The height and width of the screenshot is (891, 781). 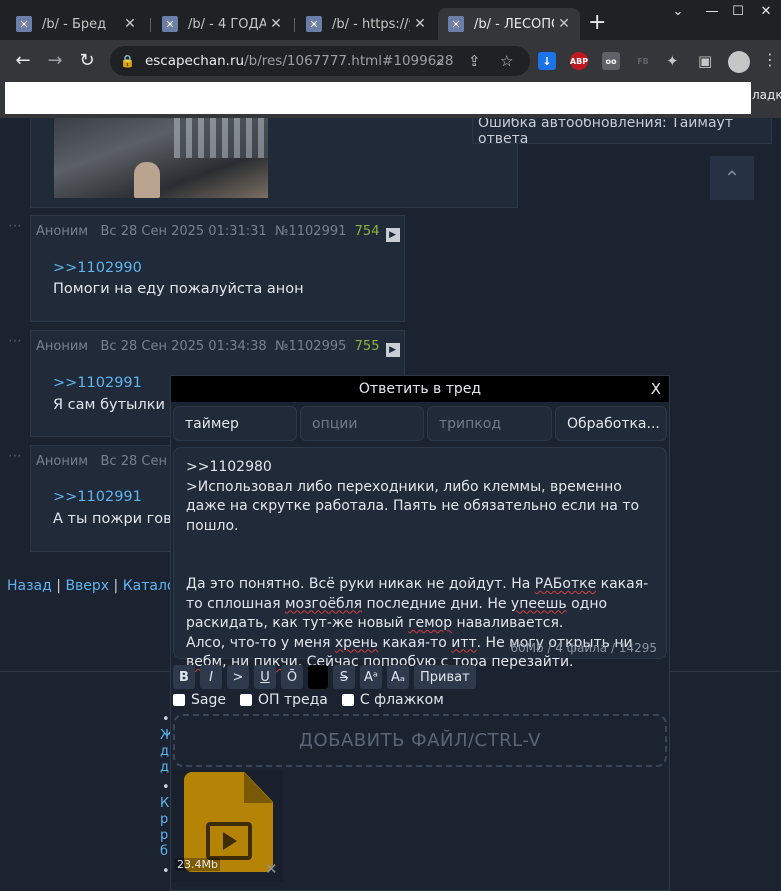 I want to click on flag-checkbox: С флажком, so click(x=392, y=700).